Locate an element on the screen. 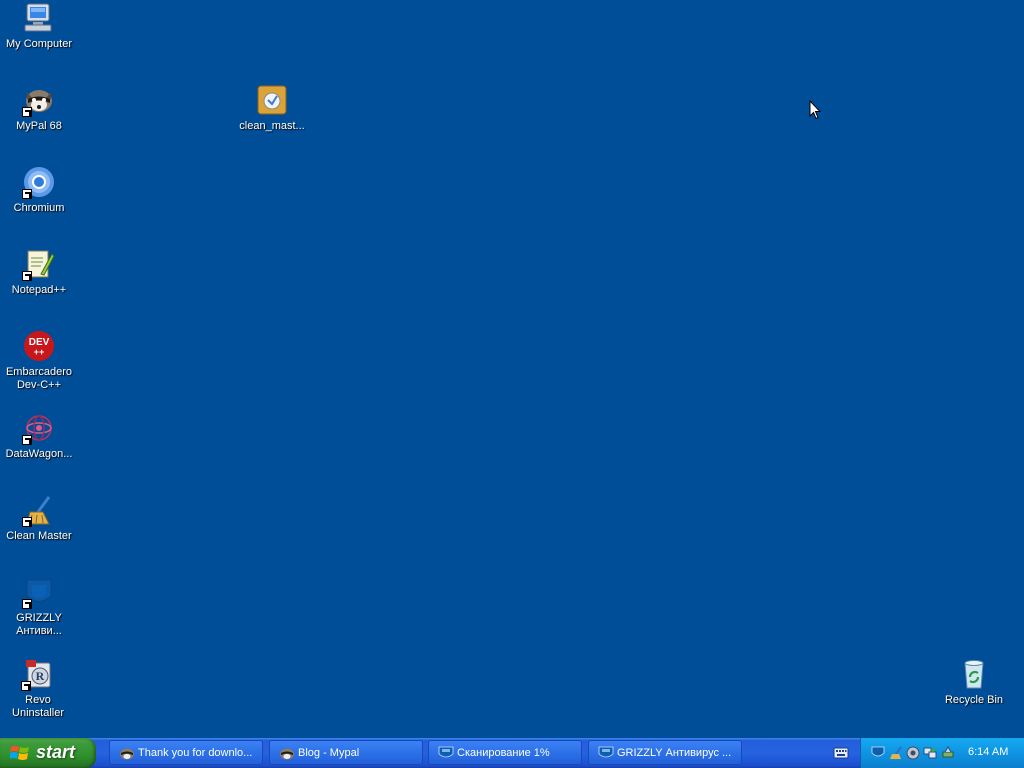  clean-master-broom-icon is located at coordinates (38, 510).